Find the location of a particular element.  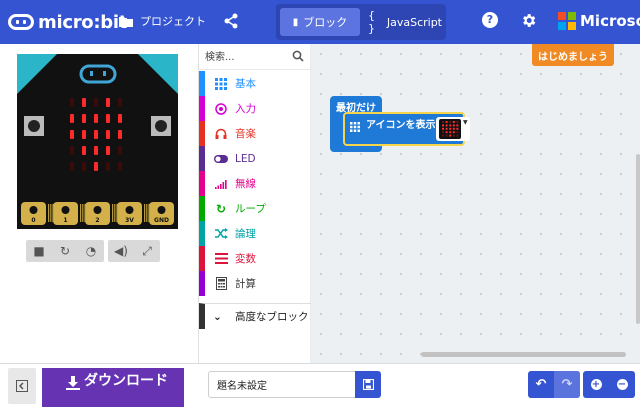

slow-mo-icon: ◔ is located at coordinates (91, 251).